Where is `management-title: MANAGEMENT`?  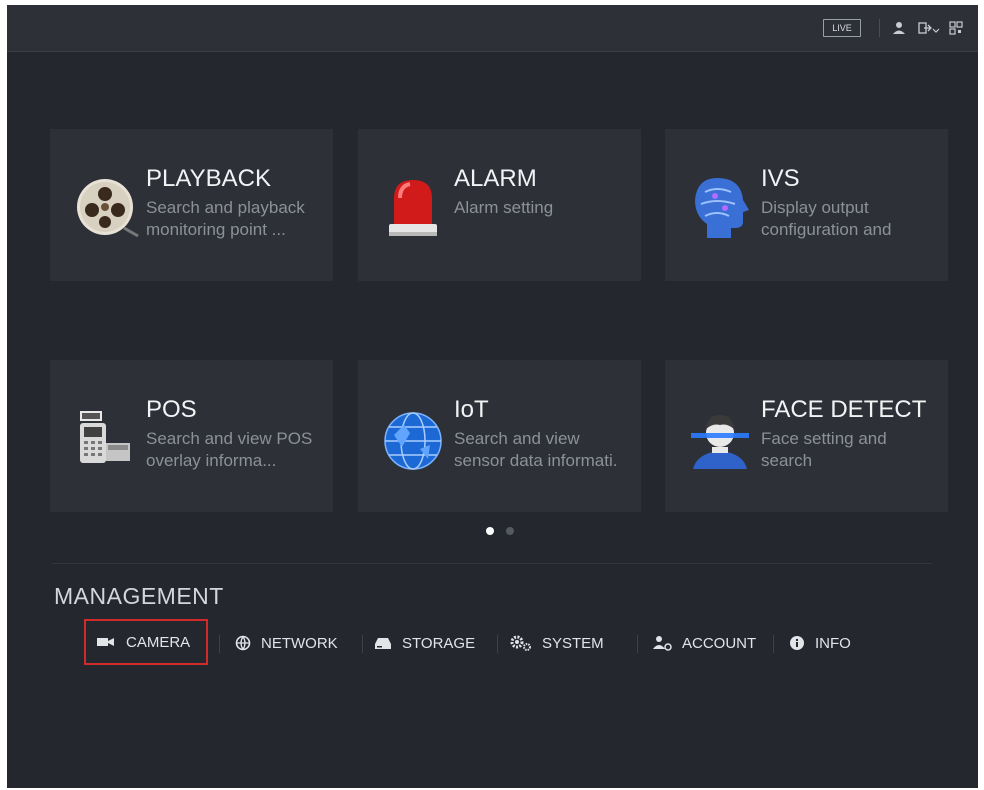
management-title: MANAGEMENT is located at coordinates (139, 596).